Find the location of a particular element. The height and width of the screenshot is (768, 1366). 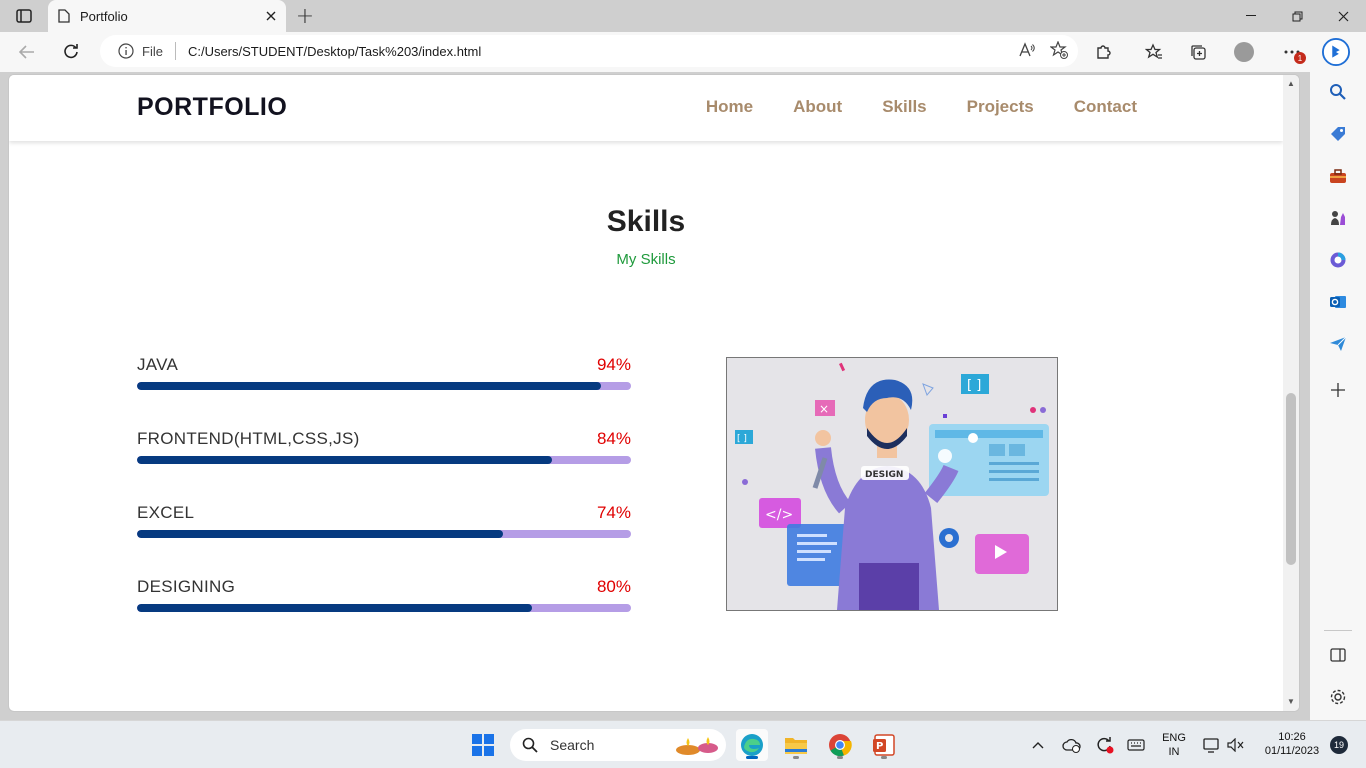

skill-percent: 84% is located at coordinates (613, 438).